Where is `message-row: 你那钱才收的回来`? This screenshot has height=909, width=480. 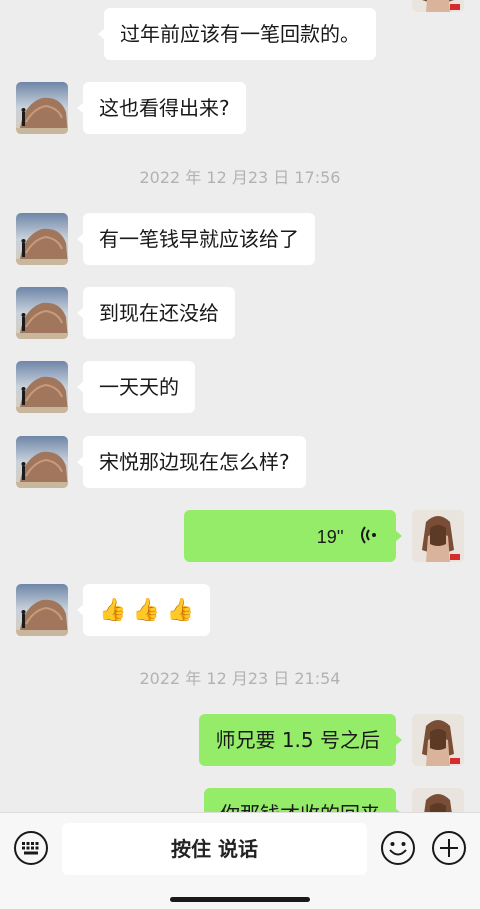 message-row: 你那钱才收的回来 is located at coordinates (240, 800).